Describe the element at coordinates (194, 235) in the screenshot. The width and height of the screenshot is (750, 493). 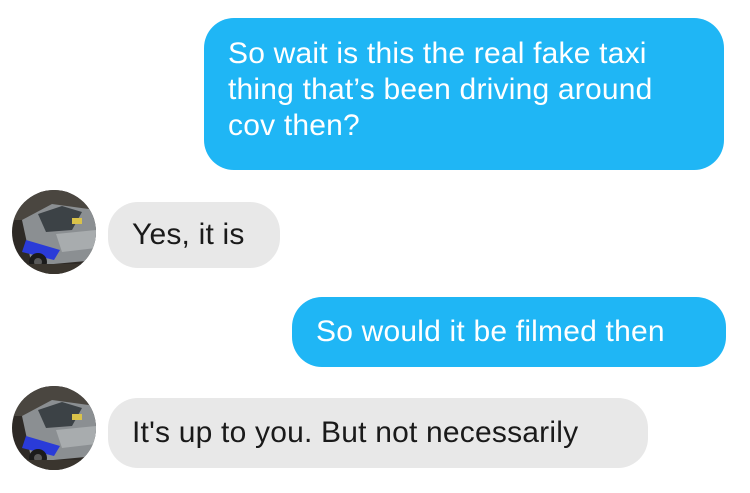
I see `incoming-message-bubble: Yes, it is` at that location.